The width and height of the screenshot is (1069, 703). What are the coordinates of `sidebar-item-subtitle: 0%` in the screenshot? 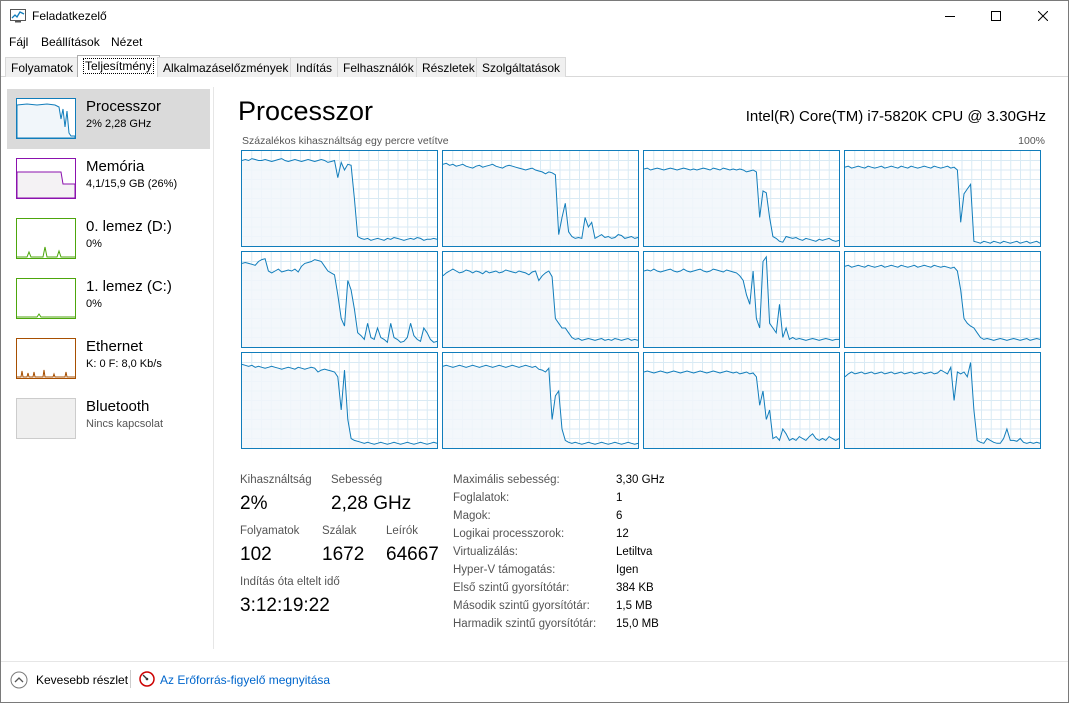 It's located at (94, 304).